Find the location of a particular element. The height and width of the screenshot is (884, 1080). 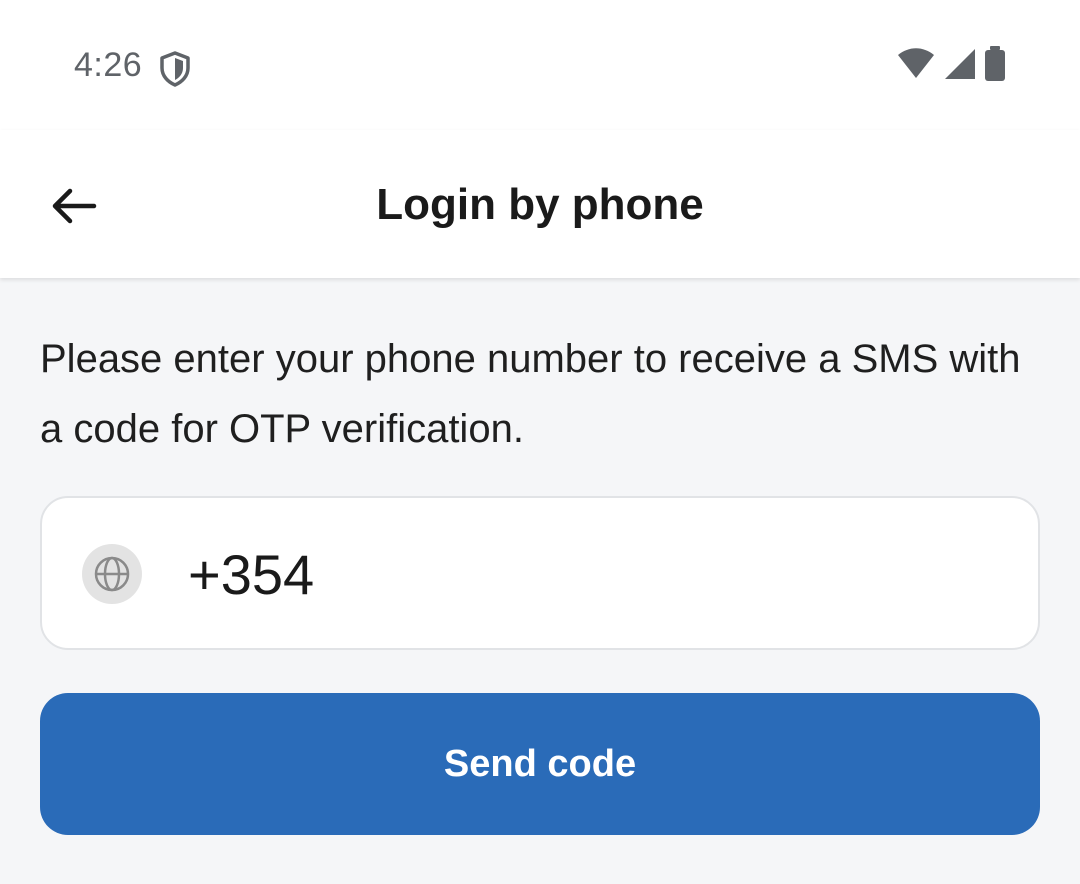

send-code-button: Send code is located at coordinates (540, 764).